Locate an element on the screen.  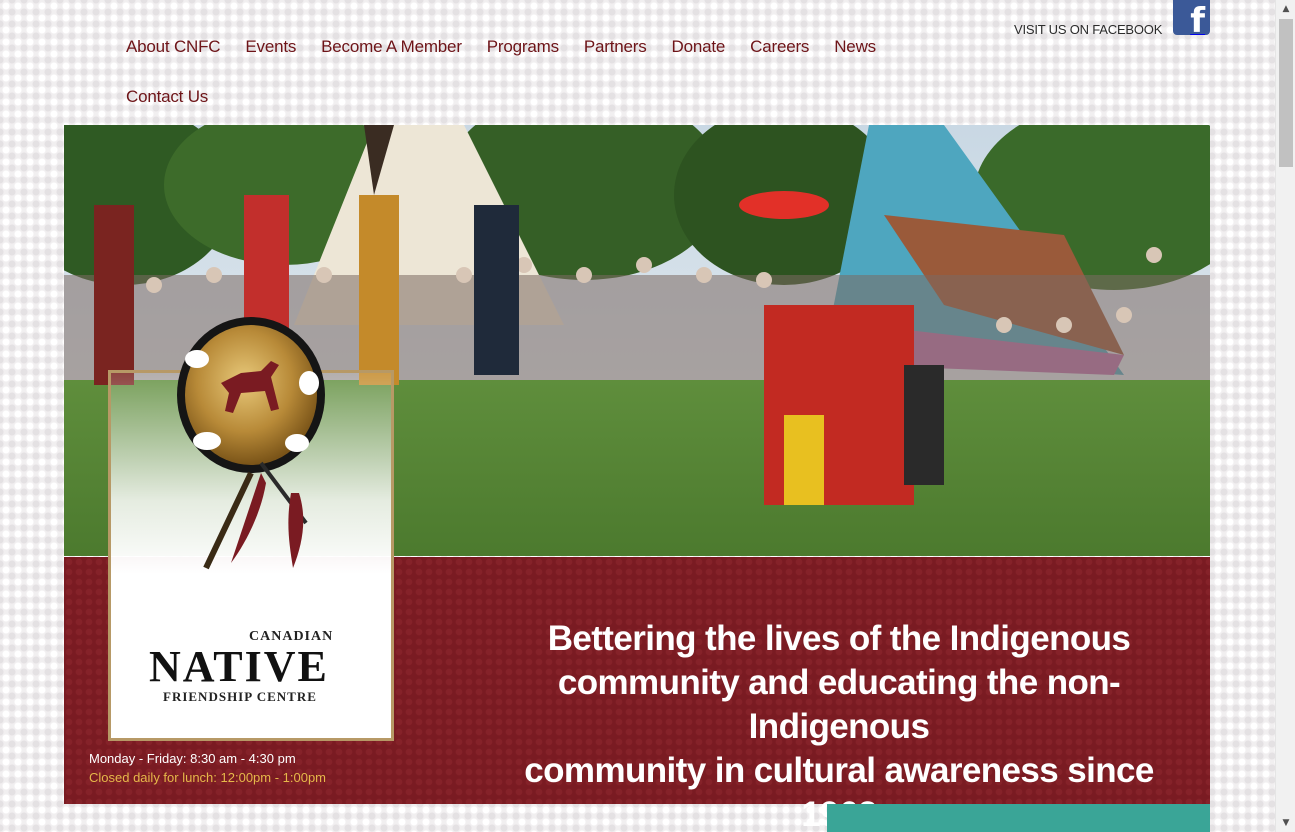
facebook-icon: f is located at coordinates (1191, 17).